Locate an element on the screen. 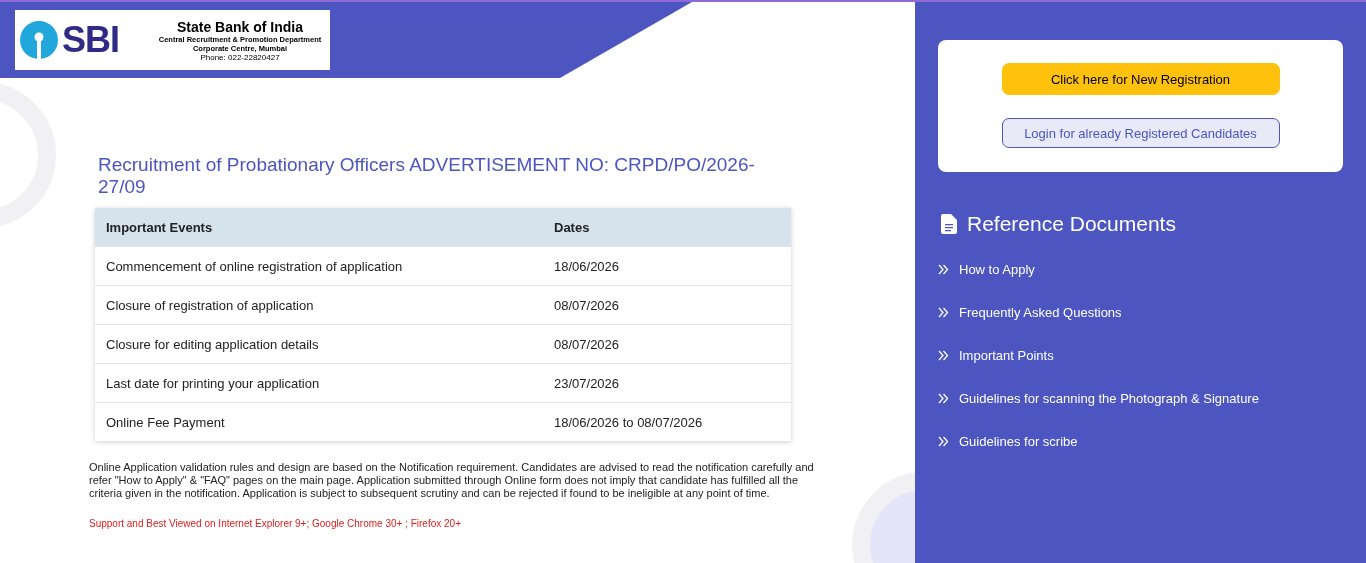  logo-text: SBI is located at coordinates (90, 40).